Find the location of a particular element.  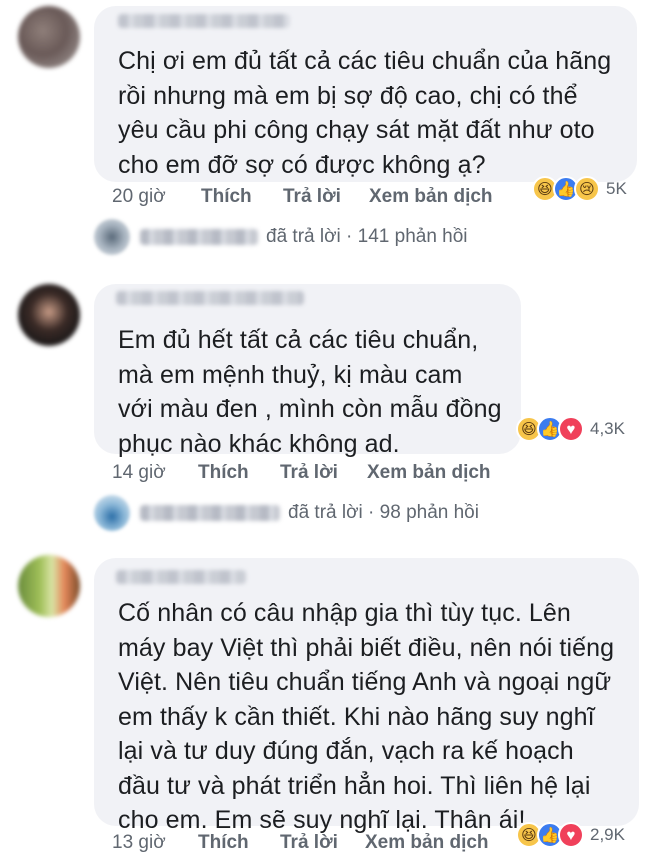

comment-time: 20 giờ is located at coordinates (139, 196).